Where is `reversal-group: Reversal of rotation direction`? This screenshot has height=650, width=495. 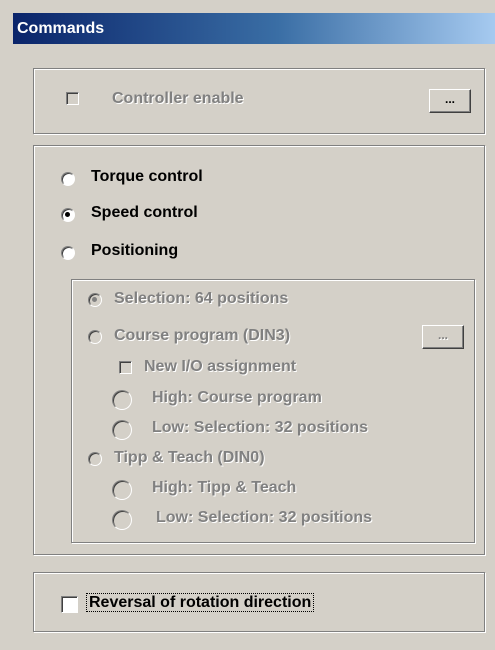 reversal-group: Reversal of rotation direction is located at coordinates (259, 602).